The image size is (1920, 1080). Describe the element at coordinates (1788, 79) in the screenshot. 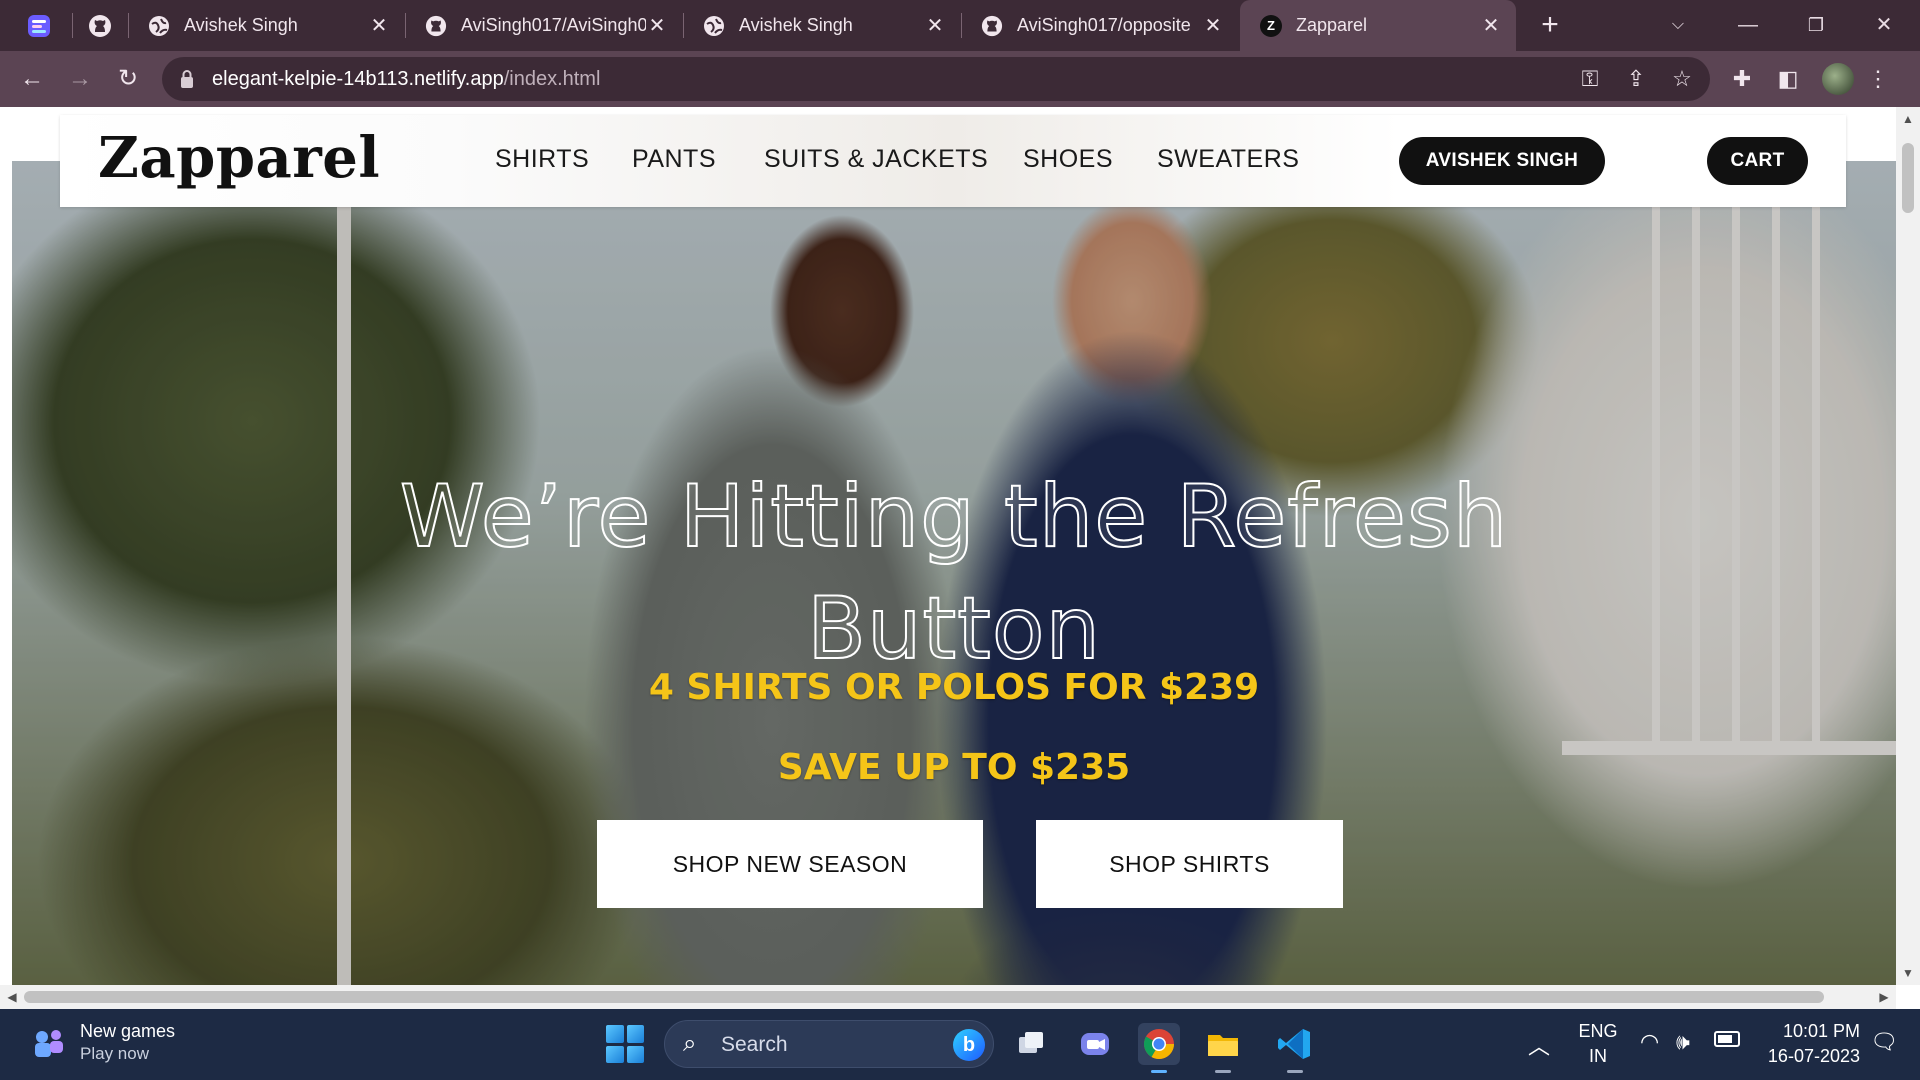

I see `side-panel-icon: ◧` at that location.